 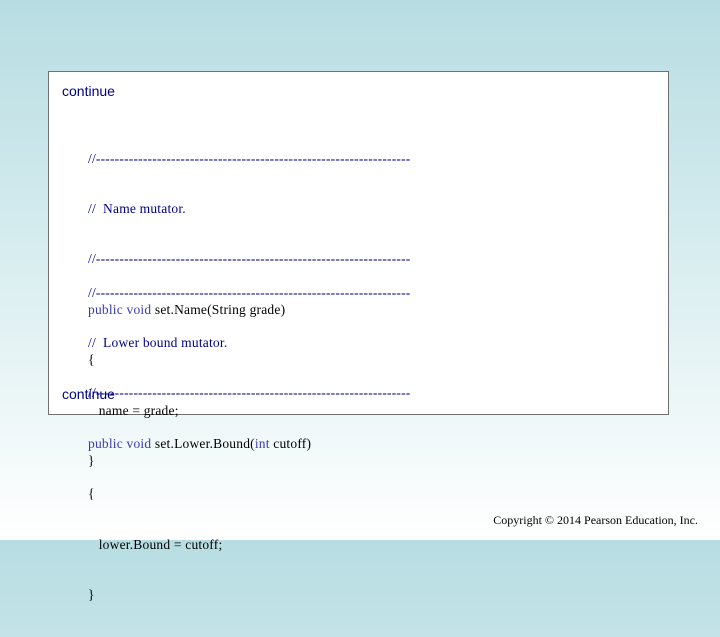 What do you see at coordinates (137, 208) in the screenshot?
I see `comment-name-mutator: // Name mutator.` at bounding box center [137, 208].